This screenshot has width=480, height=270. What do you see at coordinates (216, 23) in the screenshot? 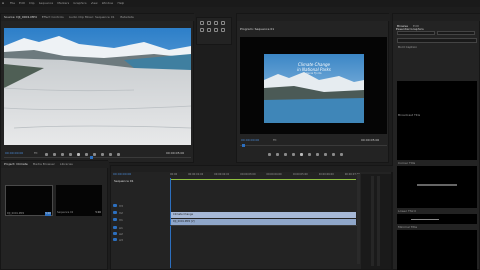
I see `ripple-edit-tool-icon` at bounding box center [216, 23].